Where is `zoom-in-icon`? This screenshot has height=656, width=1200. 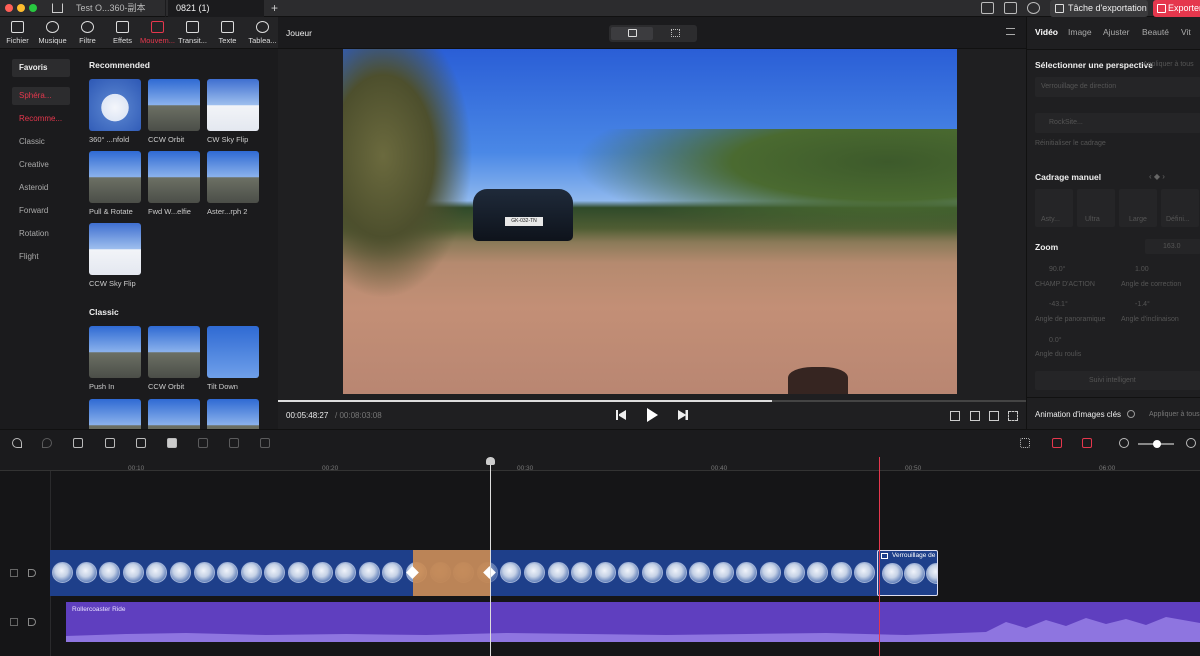
zoom-in-icon is located at coordinates (1191, 443).